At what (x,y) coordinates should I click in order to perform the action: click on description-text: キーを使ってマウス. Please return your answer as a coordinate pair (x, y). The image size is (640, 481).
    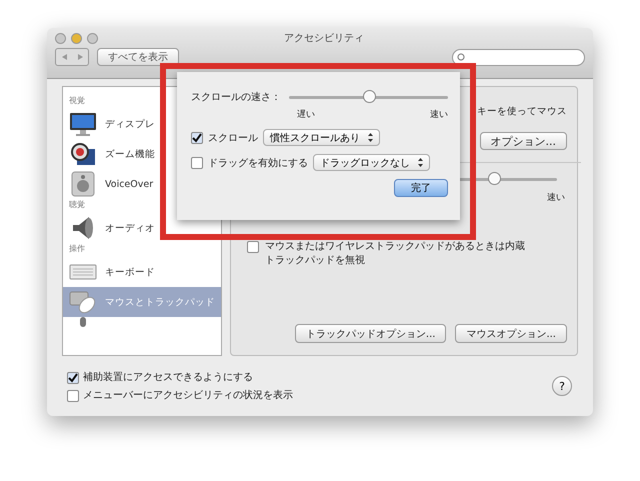
    Looking at the image, I should click on (522, 111).